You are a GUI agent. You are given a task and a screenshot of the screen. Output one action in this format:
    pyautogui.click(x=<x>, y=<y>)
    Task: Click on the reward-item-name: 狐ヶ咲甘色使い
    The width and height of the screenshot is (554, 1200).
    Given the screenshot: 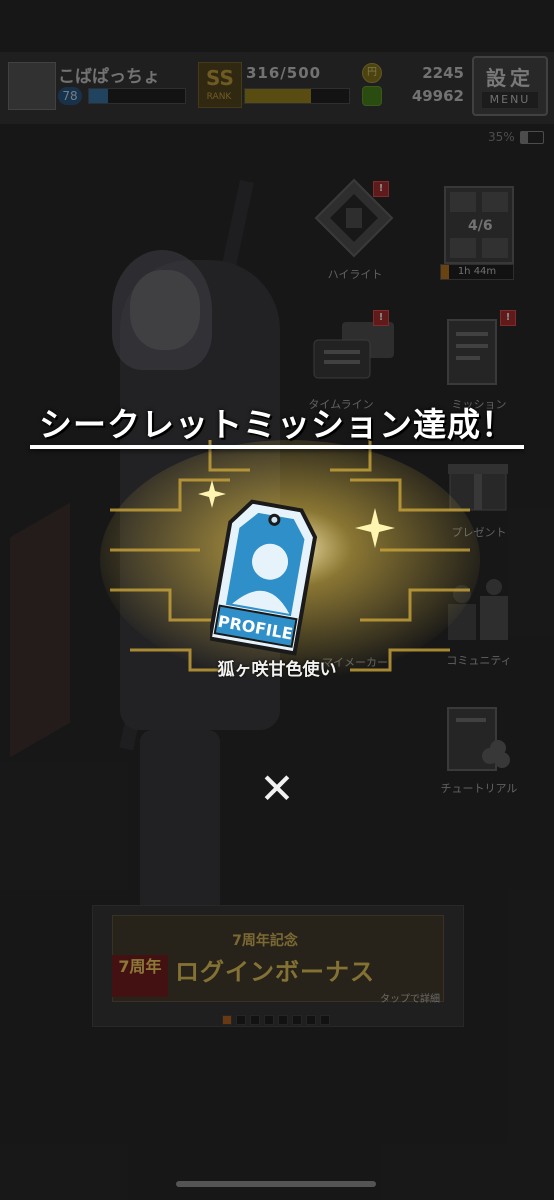 What is the action you would take?
    pyautogui.click(x=277, y=670)
    